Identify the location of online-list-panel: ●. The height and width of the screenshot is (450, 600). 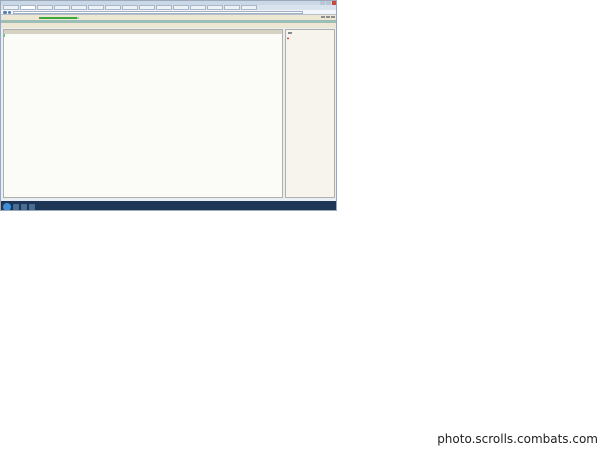
(310, 113).